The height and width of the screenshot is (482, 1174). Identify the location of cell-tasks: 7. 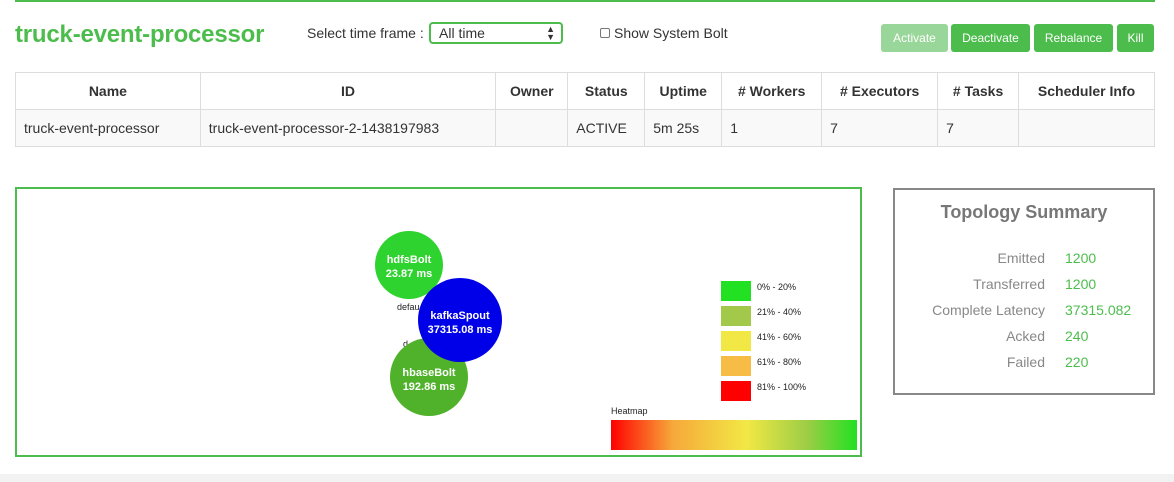
(978, 128).